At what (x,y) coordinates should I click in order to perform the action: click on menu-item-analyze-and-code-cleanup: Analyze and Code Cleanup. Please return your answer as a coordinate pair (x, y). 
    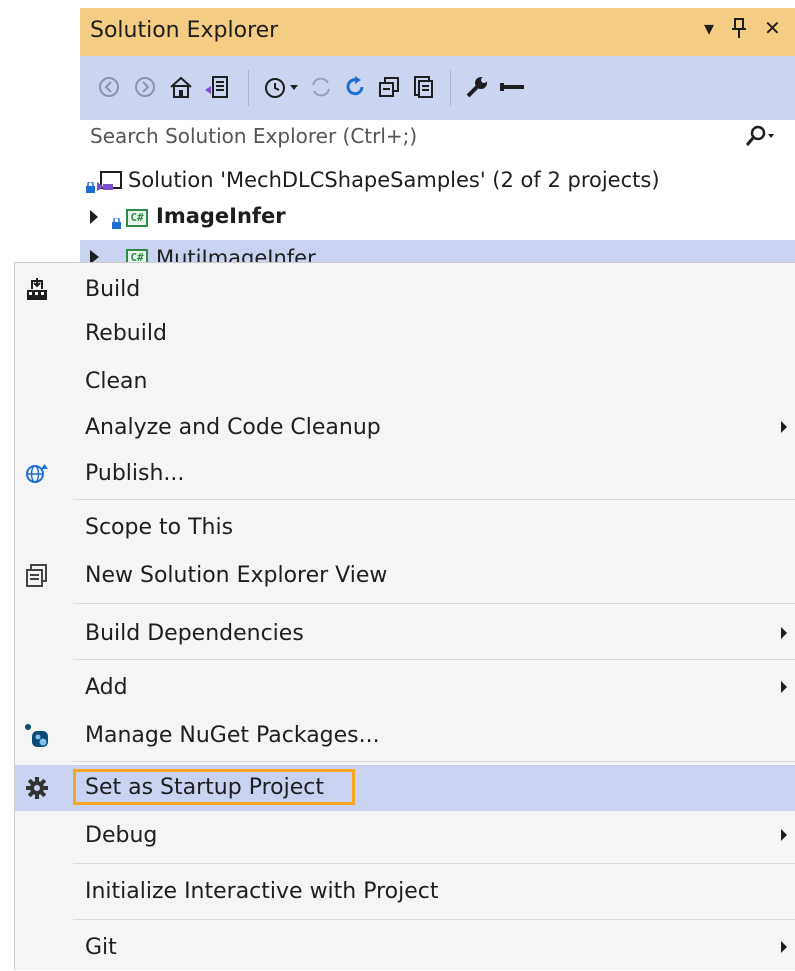
    Looking at the image, I should click on (405, 428).